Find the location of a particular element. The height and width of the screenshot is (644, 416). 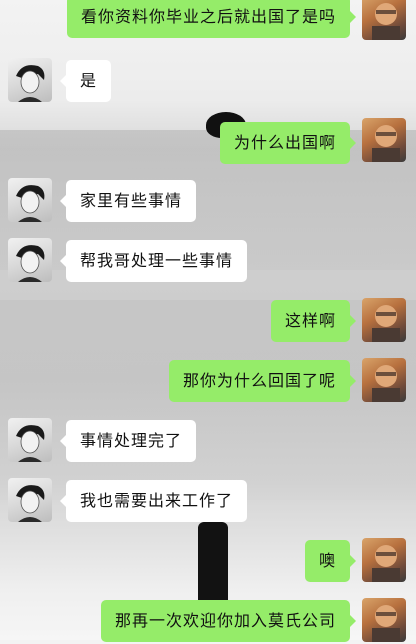

message-bubble-sent: 这样啊 is located at coordinates (313, 321).